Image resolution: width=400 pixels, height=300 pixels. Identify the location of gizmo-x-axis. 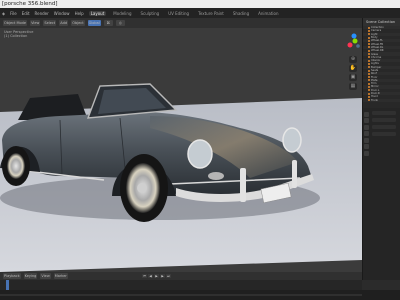
(350, 45).